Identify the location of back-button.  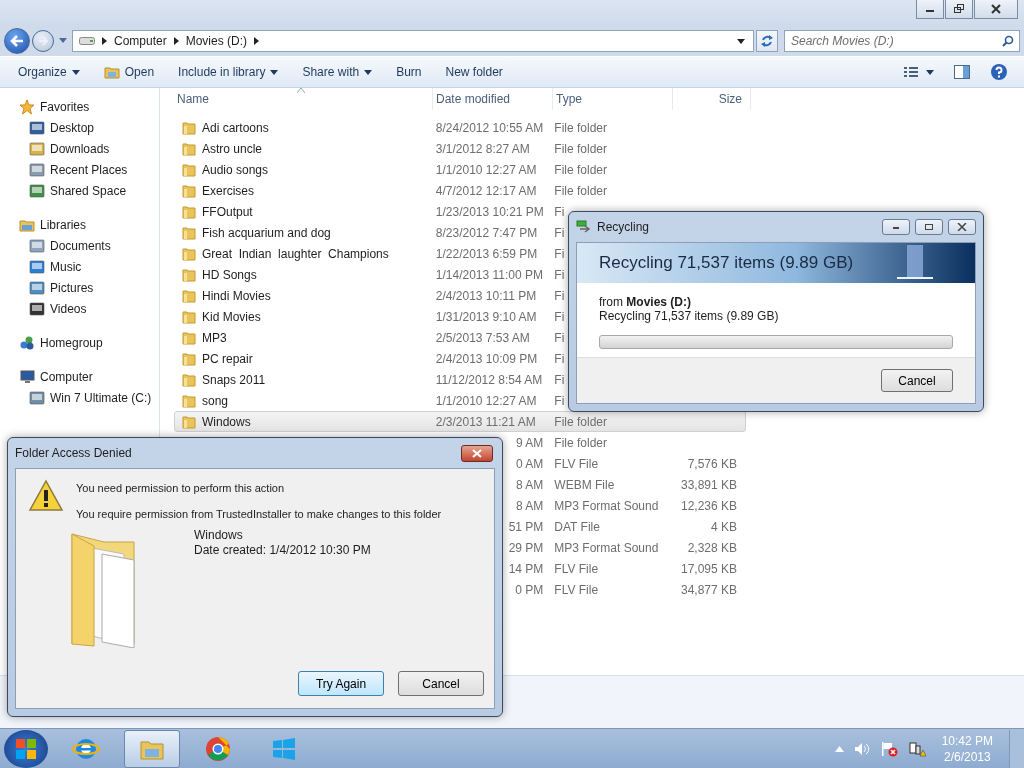
(17, 41).